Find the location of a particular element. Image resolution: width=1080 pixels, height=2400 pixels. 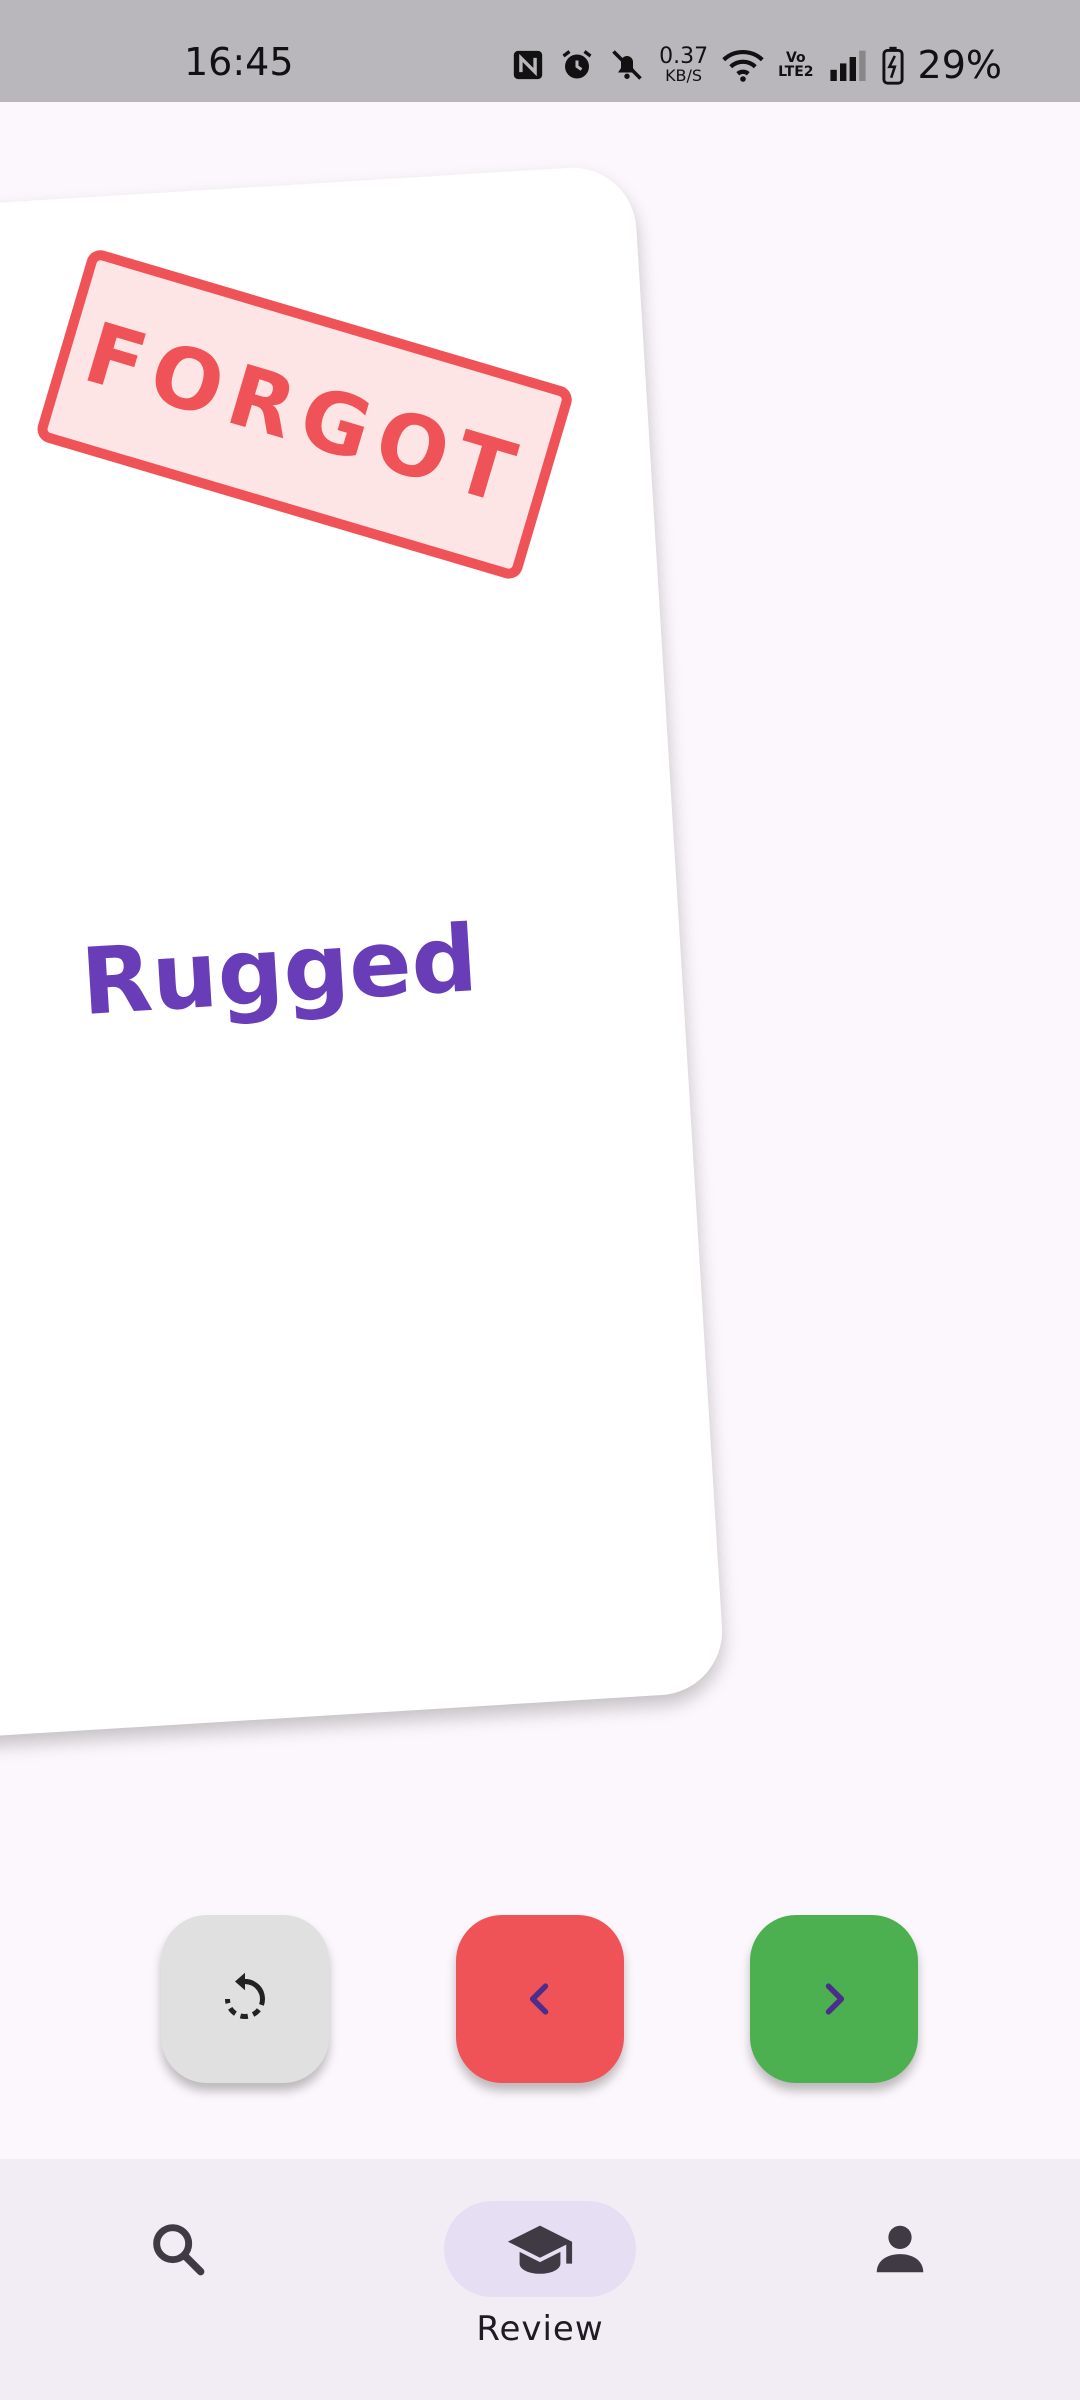

search-icon is located at coordinates (179, 2250).